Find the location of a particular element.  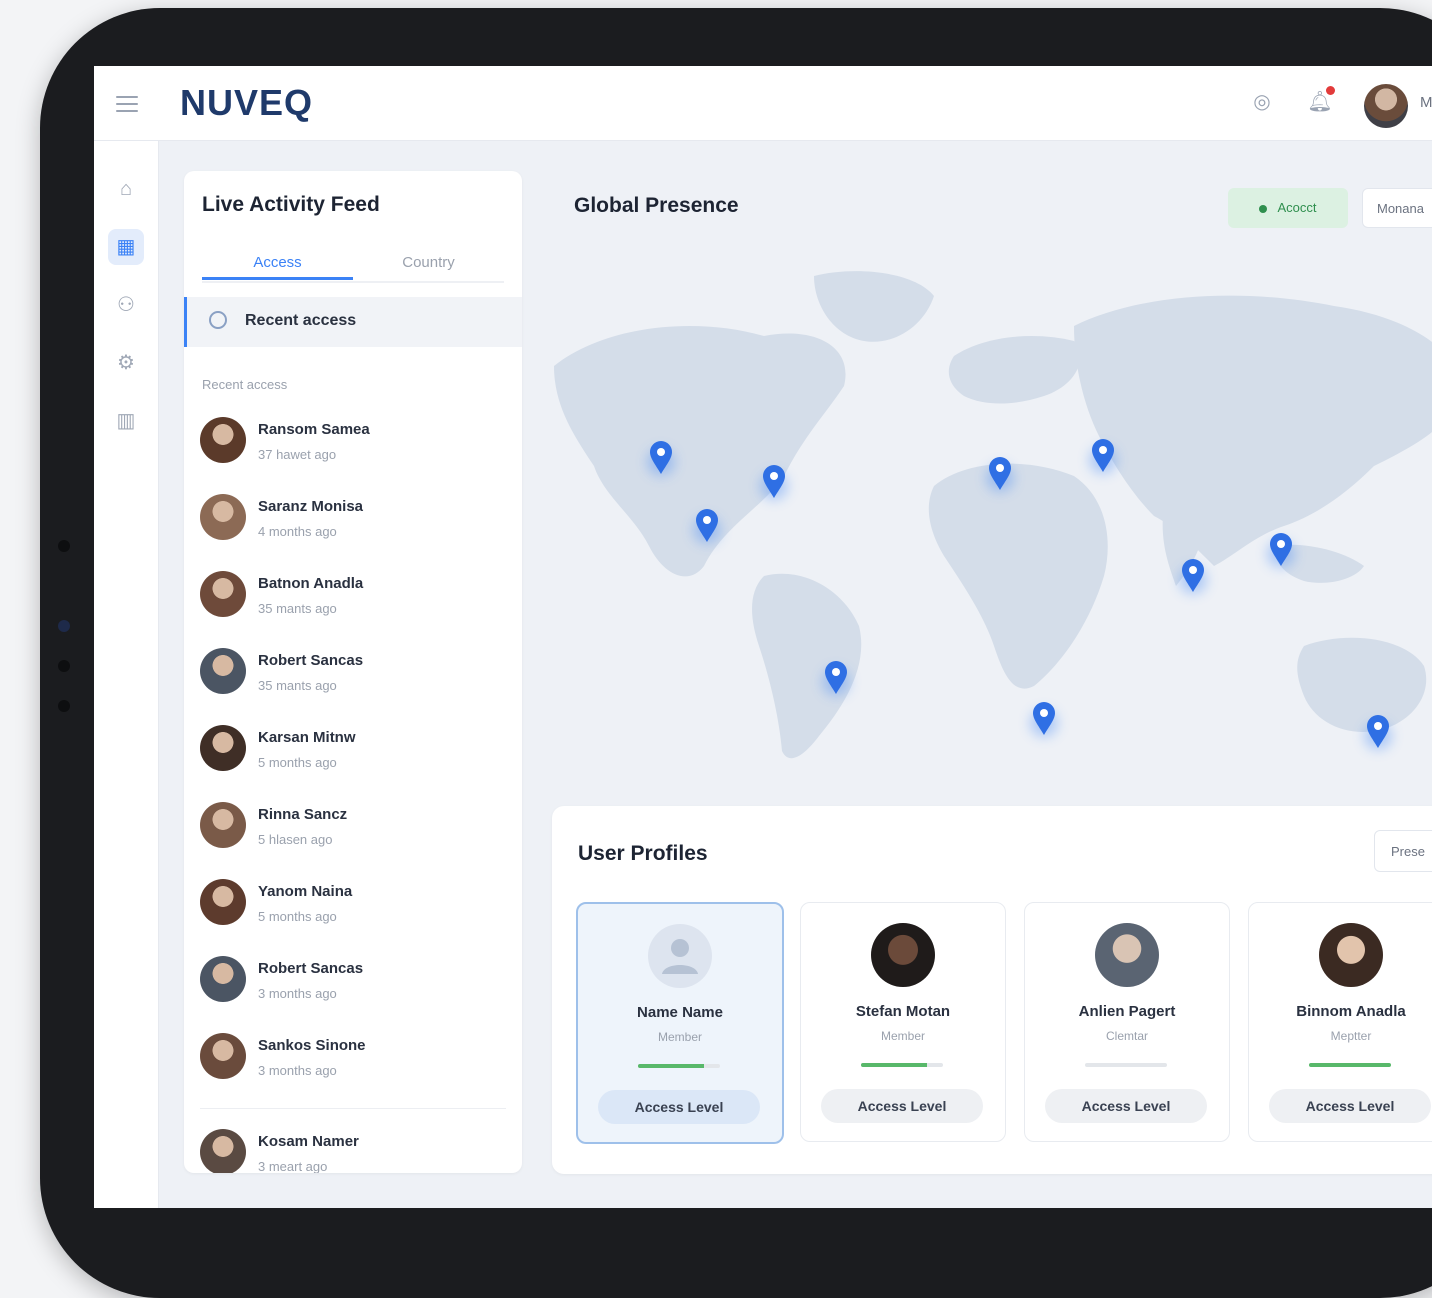

status-pill-label: Acocct is located at coordinates (1297, 207).